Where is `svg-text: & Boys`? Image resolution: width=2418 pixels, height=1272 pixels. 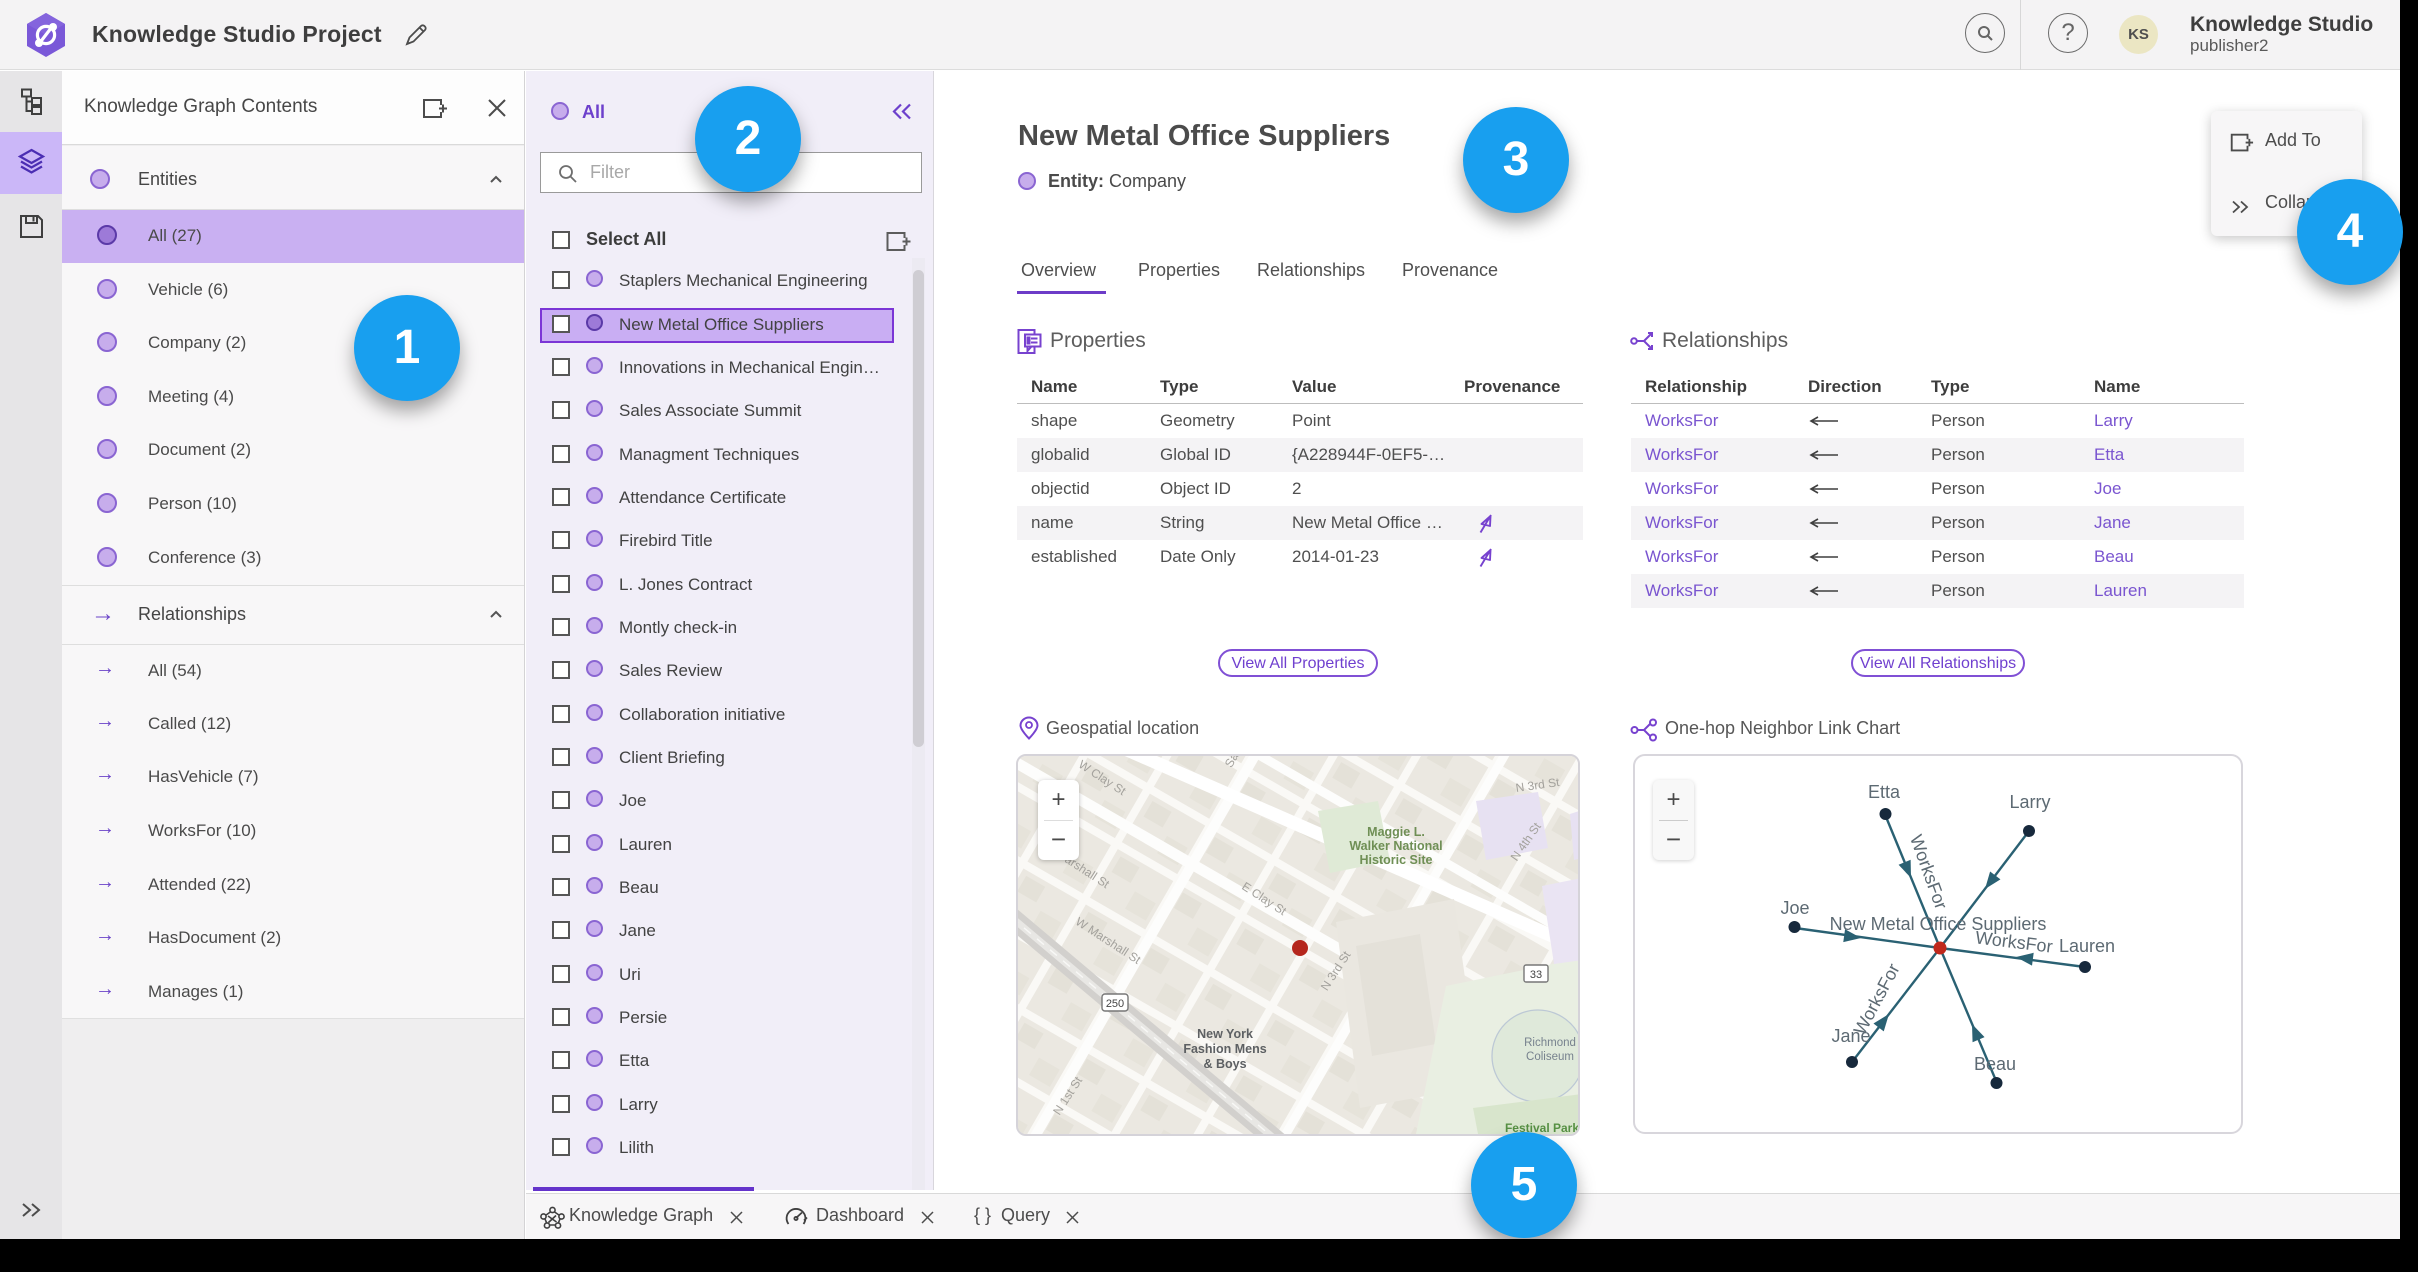
svg-text: & Boys is located at coordinates (1224, 1064).